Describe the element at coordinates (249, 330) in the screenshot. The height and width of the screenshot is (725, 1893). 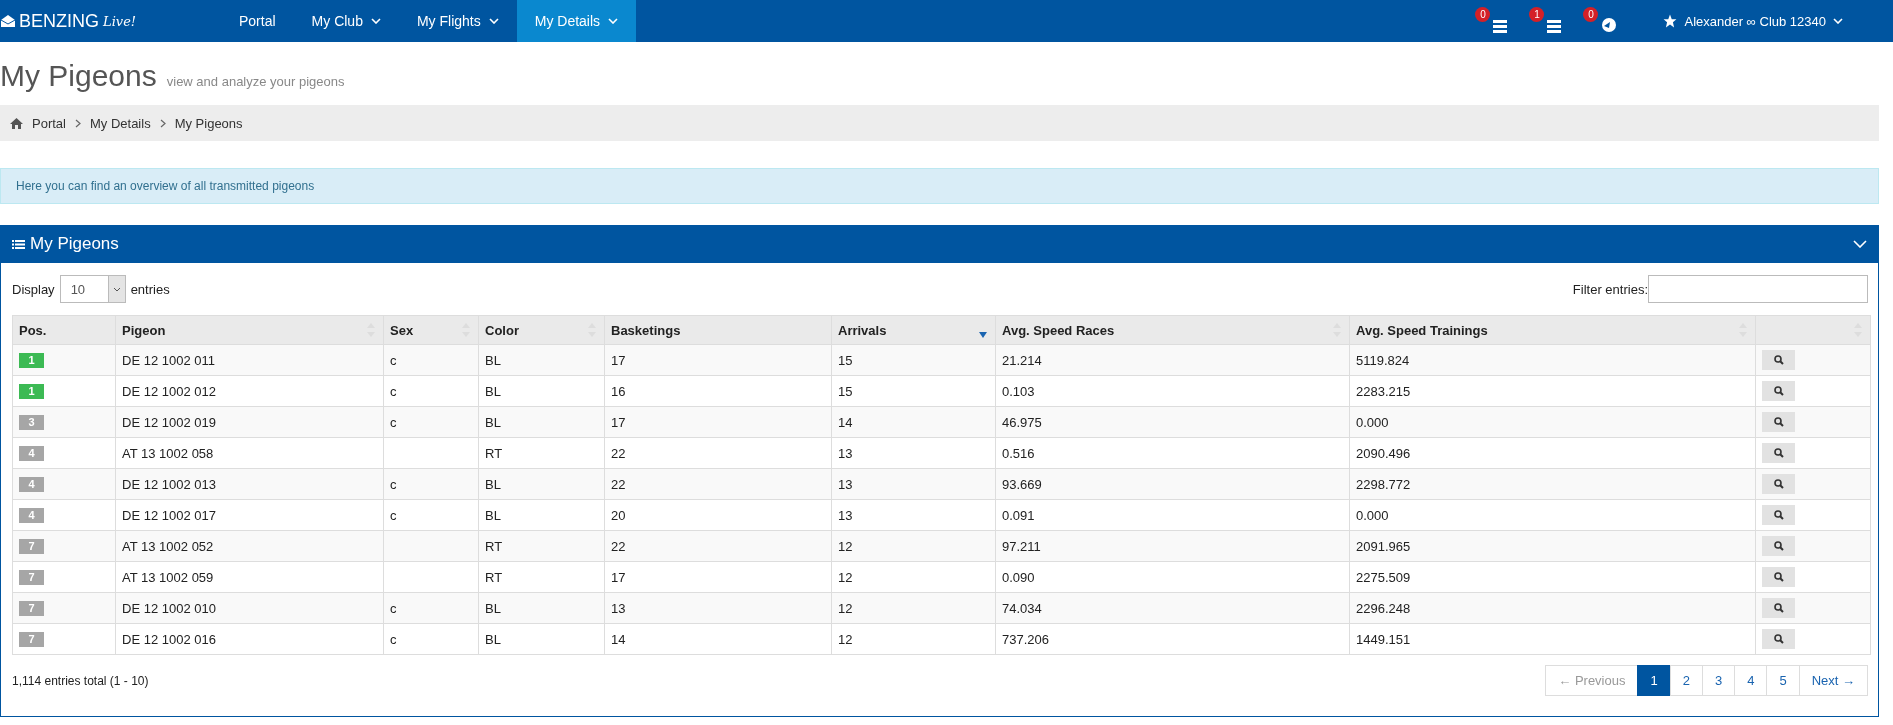
I see `column-header: Pigeon` at that location.